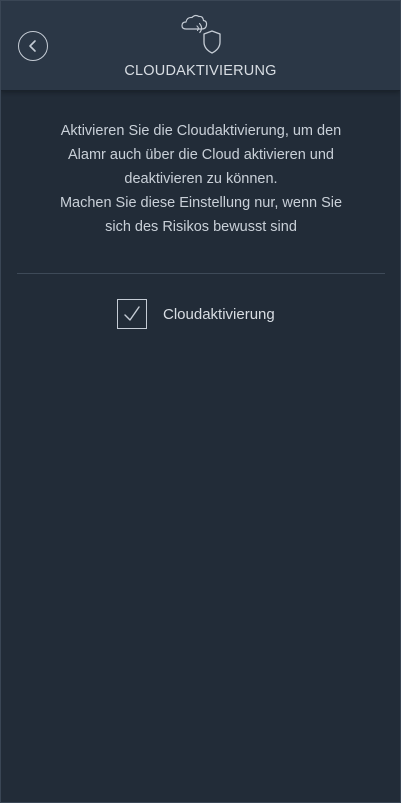 This screenshot has height=803, width=401. I want to click on cloudaktivierung-toggle-row: Cloudaktivierung, so click(196, 314).